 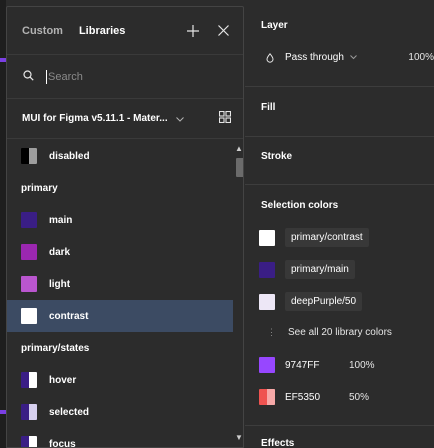 What do you see at coordinates (120, 188) in the screenshot?
I see `section-primary: primary` at bounding box center [120, 188].